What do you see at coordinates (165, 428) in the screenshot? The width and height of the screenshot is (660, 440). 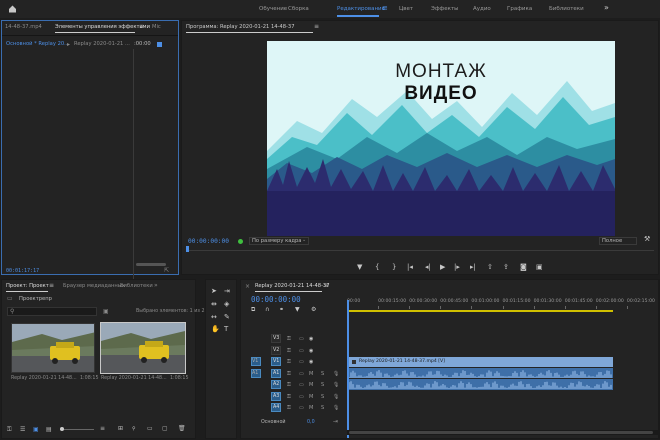 I see `new-item-icon: ▢` at bounding box center [165, 428].